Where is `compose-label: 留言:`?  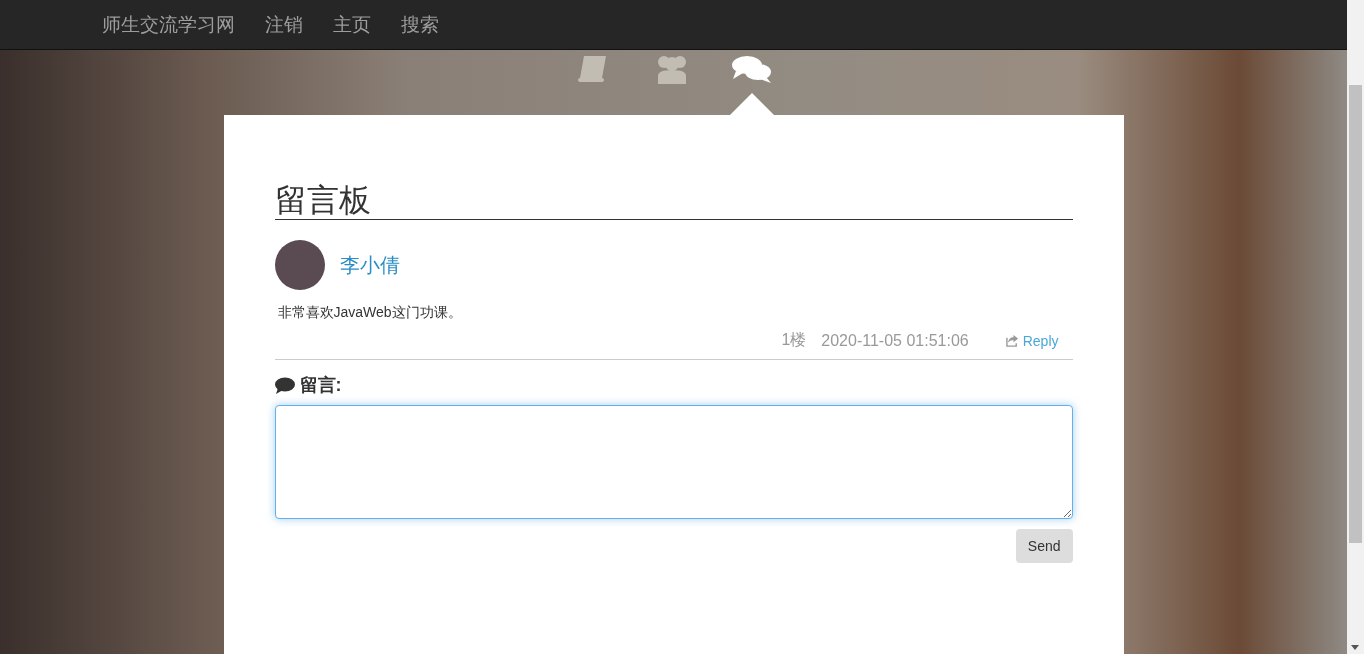
compose-label: 留言: is located at coordinates (320, 385).